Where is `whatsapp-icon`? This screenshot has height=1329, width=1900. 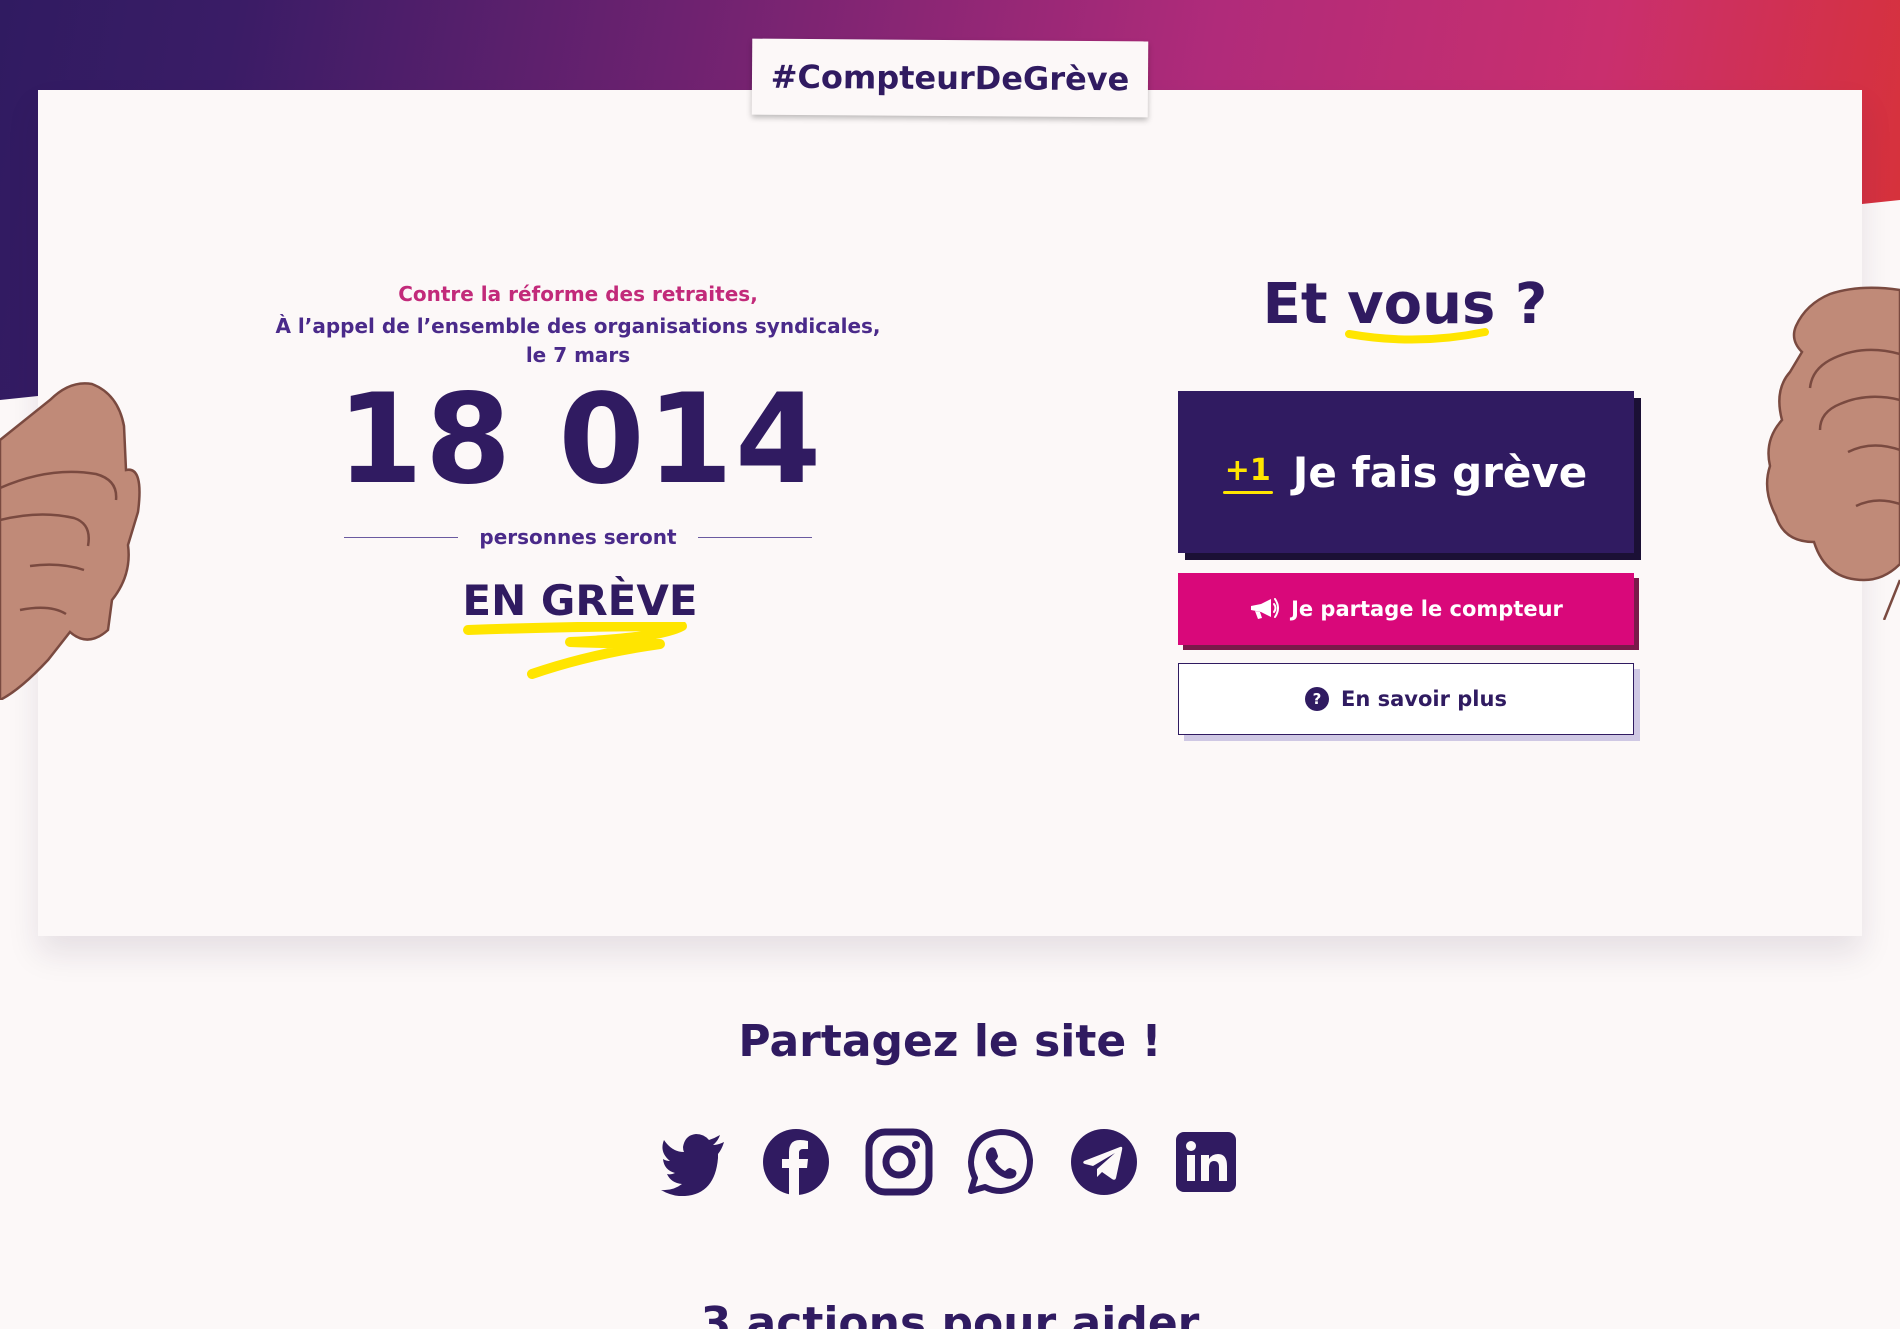
whatsapp-icon is located at coordinates (1001, 1162).